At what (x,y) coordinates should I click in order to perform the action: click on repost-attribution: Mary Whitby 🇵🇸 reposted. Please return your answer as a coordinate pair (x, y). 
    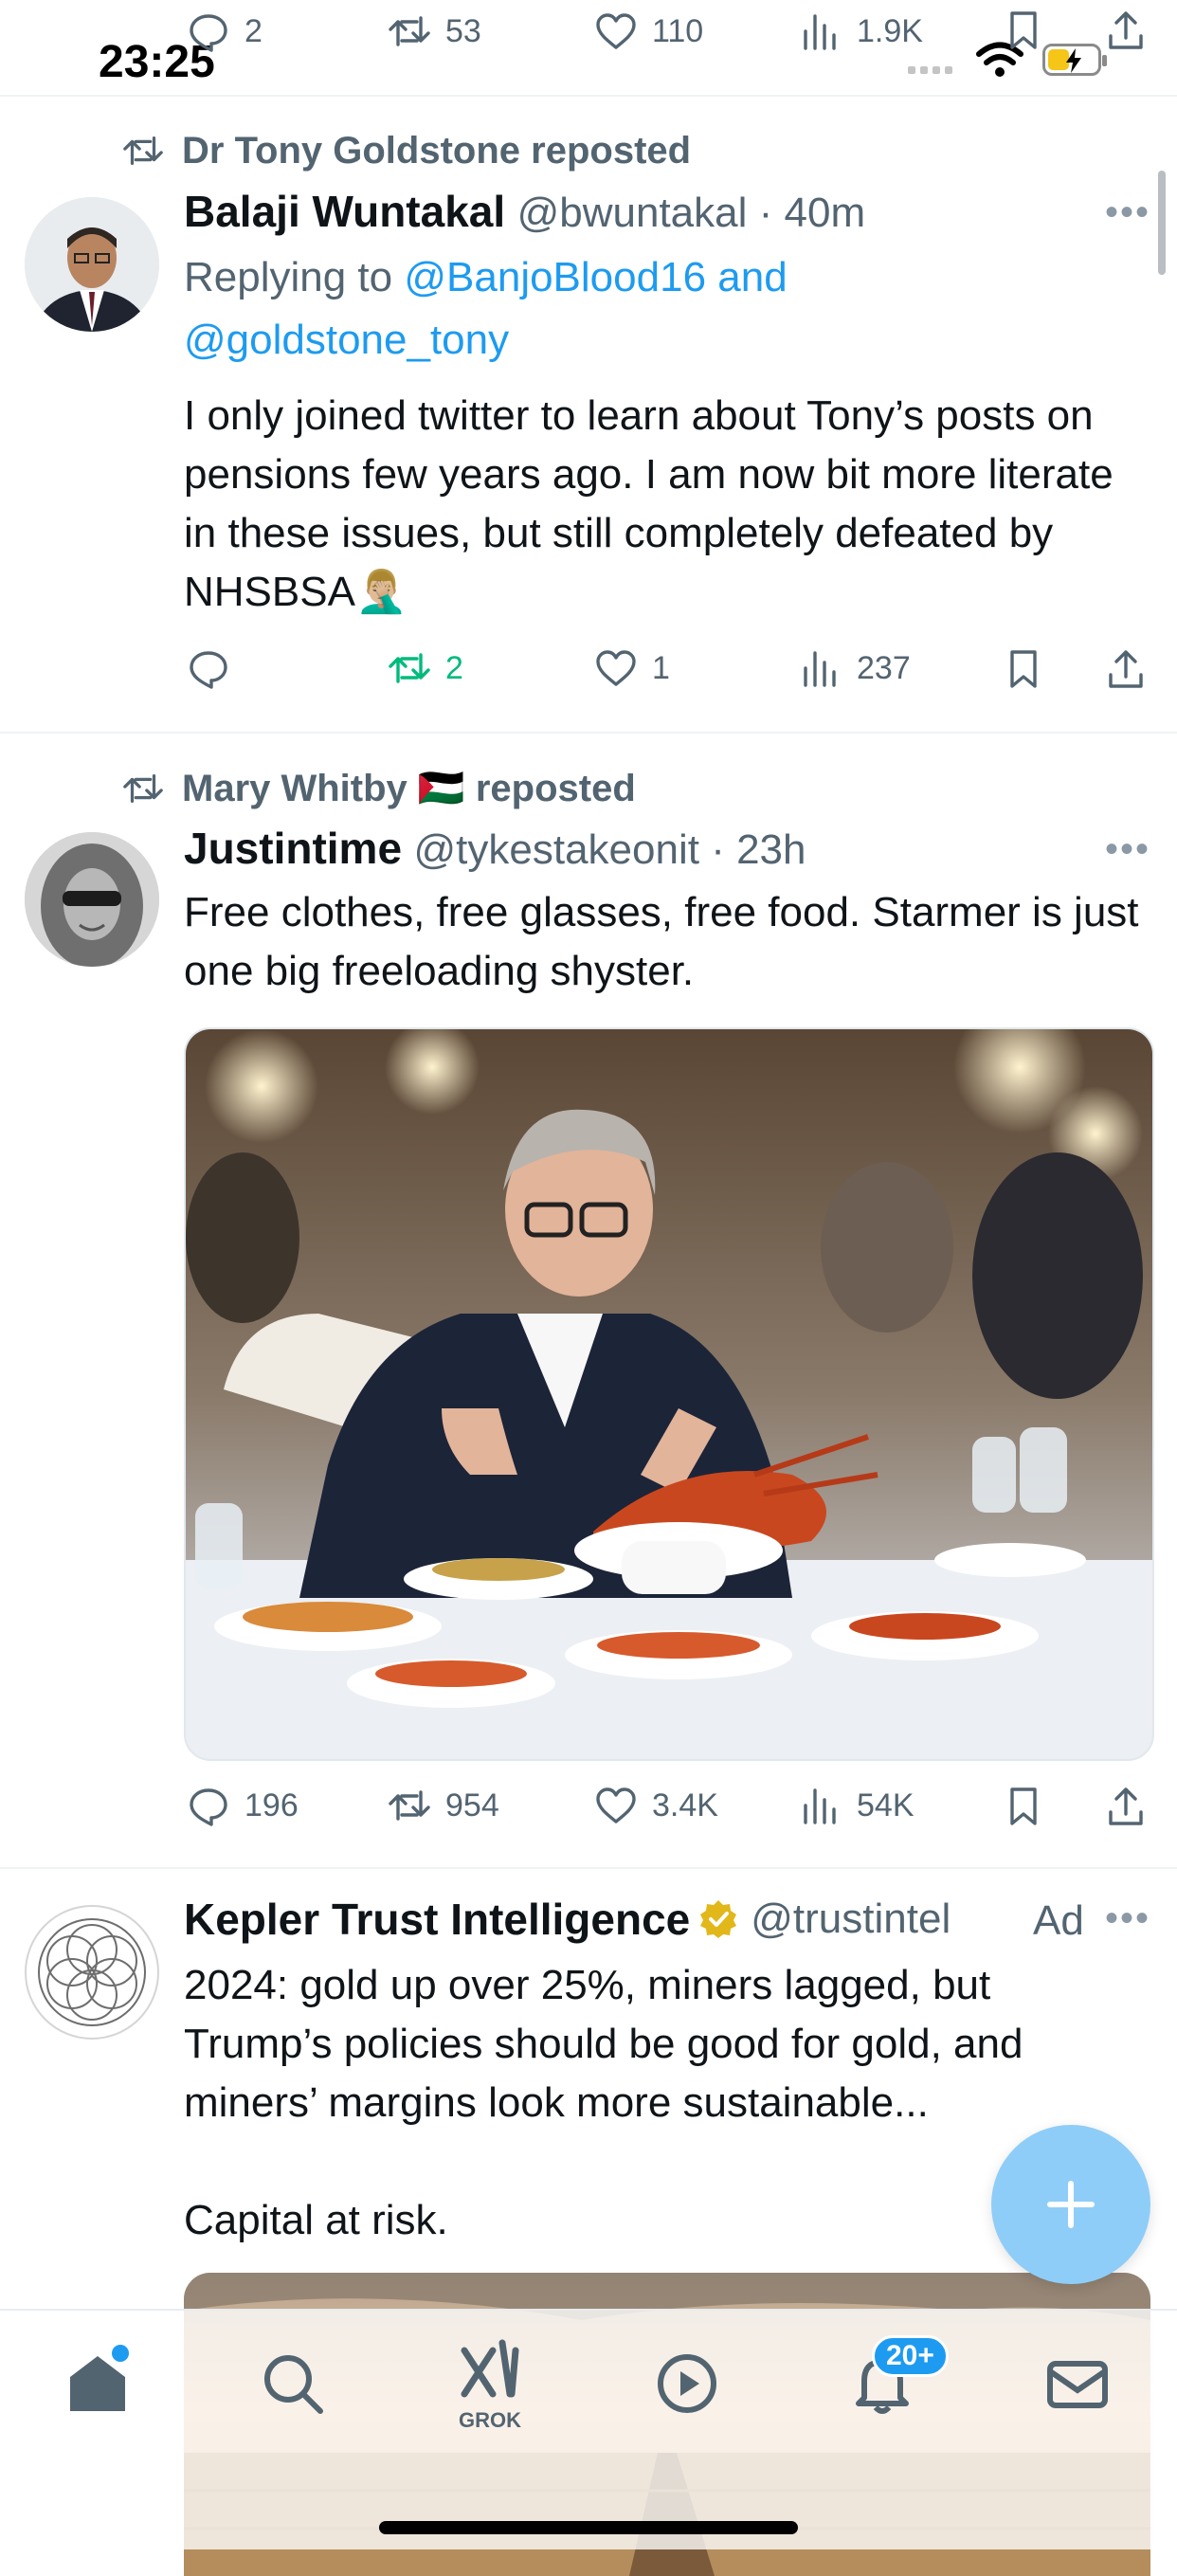
    Looking at the image, I should click on (378, 788).